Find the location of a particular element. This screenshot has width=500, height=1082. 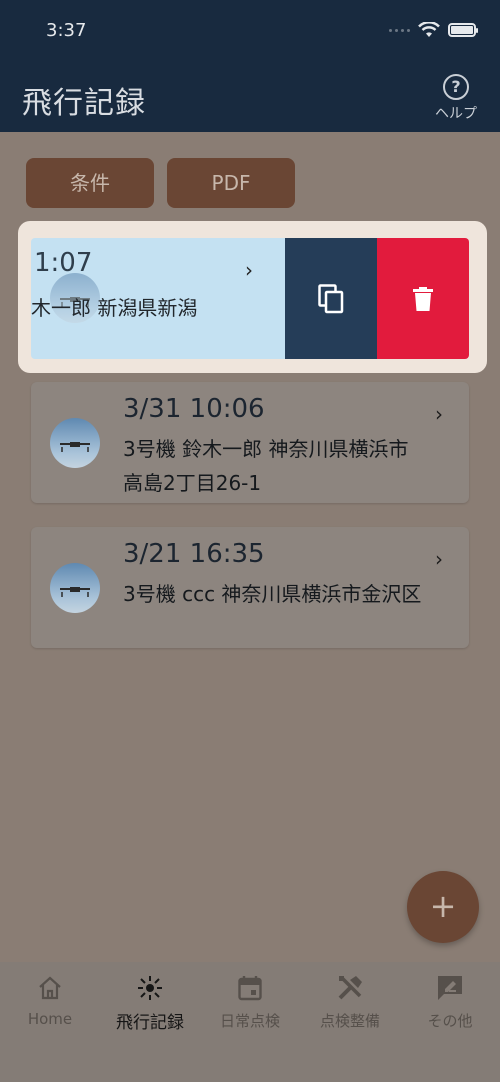

nav-flight-records-label: 飛行記録 is located at coordinates (150, 1023).